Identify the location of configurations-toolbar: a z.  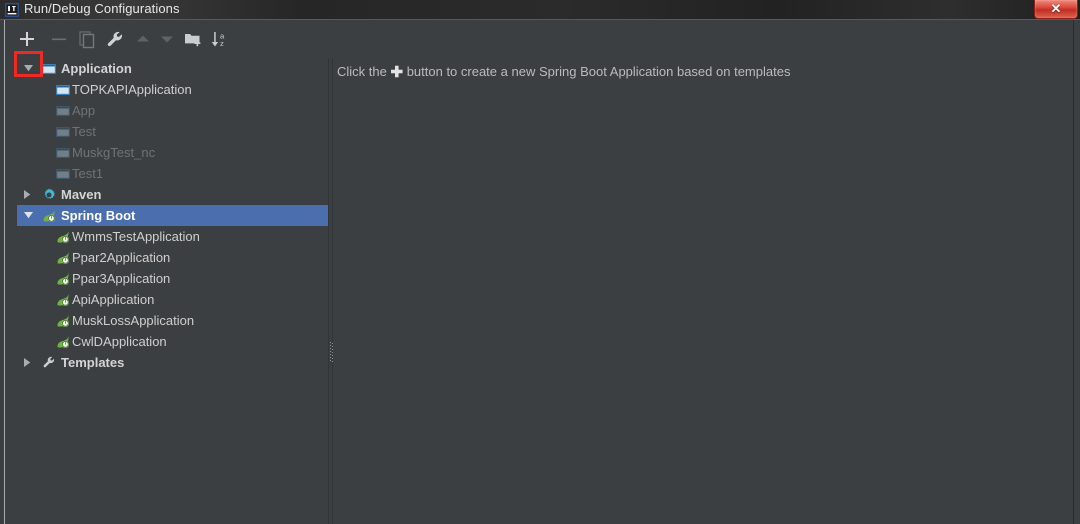
(539, 39).